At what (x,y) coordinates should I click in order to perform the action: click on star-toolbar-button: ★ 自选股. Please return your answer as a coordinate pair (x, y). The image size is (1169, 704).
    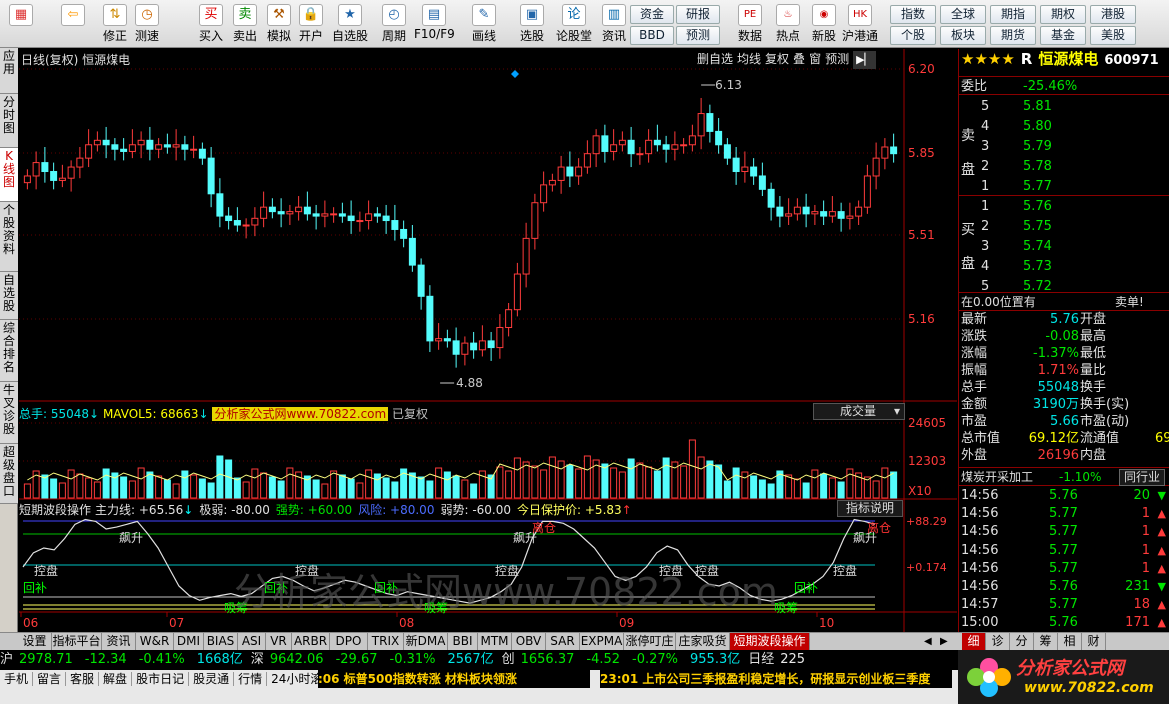
    Looking at the image, I should click on (350, 24).